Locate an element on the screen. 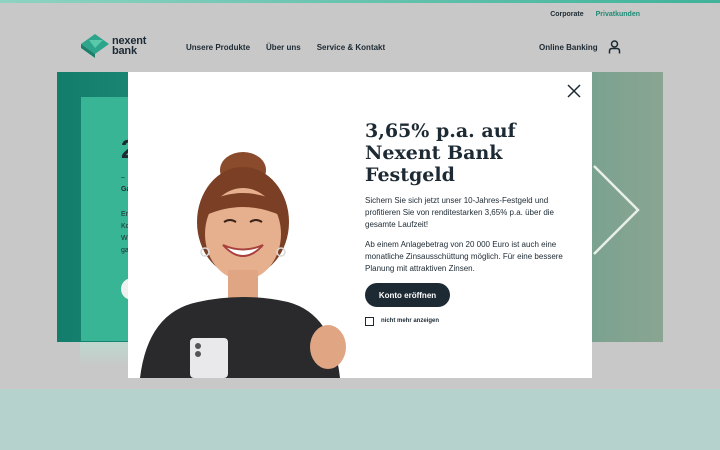 The width and height of the screenshot is (720, 450). top-accent-line is located at coordinates (360, 1).